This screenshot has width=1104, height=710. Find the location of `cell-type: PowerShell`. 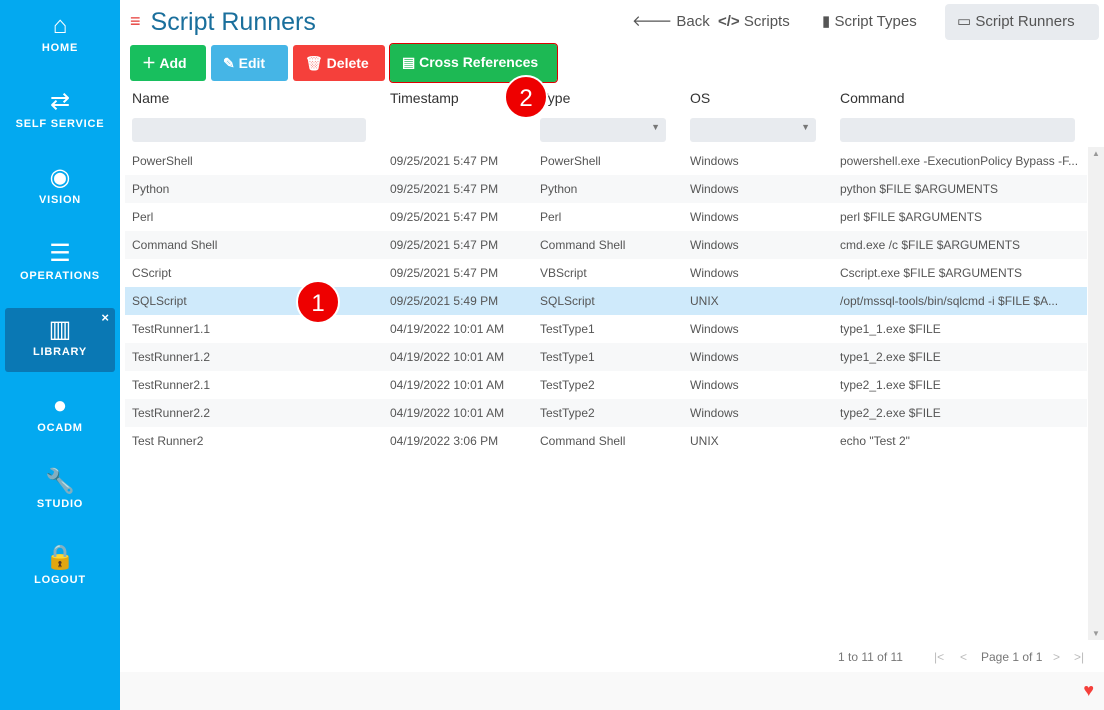

cell-type: PowerShell is located at coordinates (570, 161).